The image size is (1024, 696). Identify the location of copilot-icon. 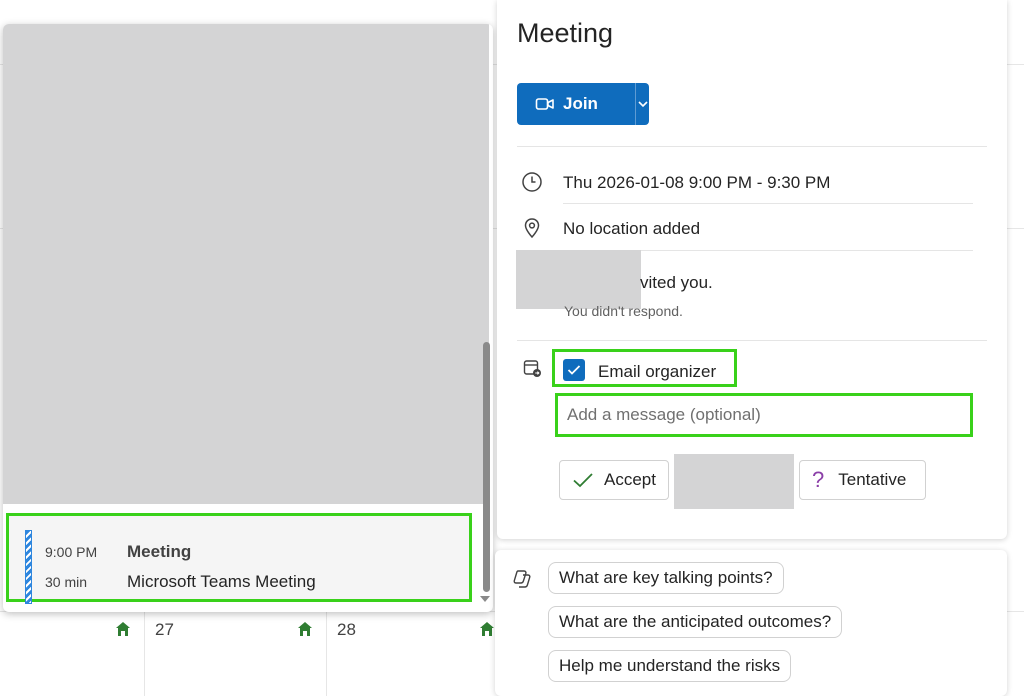
(522, 579).